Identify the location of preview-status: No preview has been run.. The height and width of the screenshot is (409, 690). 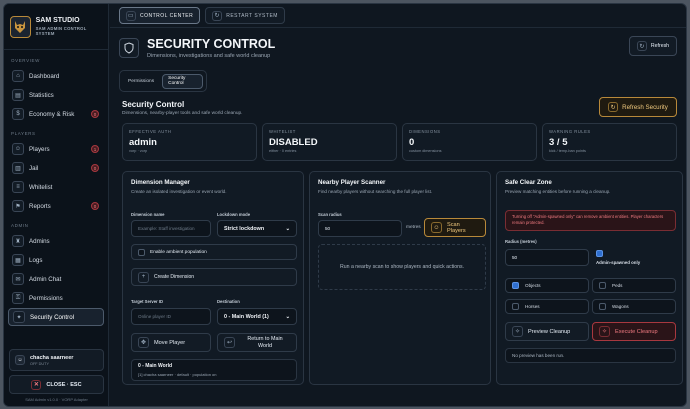
(590, 355).